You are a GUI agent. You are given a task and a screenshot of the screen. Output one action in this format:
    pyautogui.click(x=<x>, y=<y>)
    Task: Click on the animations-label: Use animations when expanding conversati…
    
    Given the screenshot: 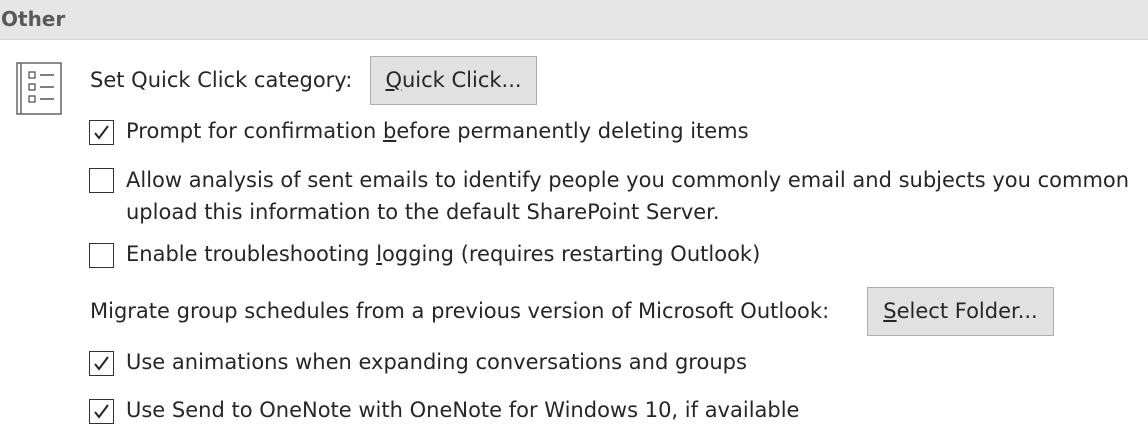 What is the action you would take?
    pyautogui.click(x=436, y=362)
    